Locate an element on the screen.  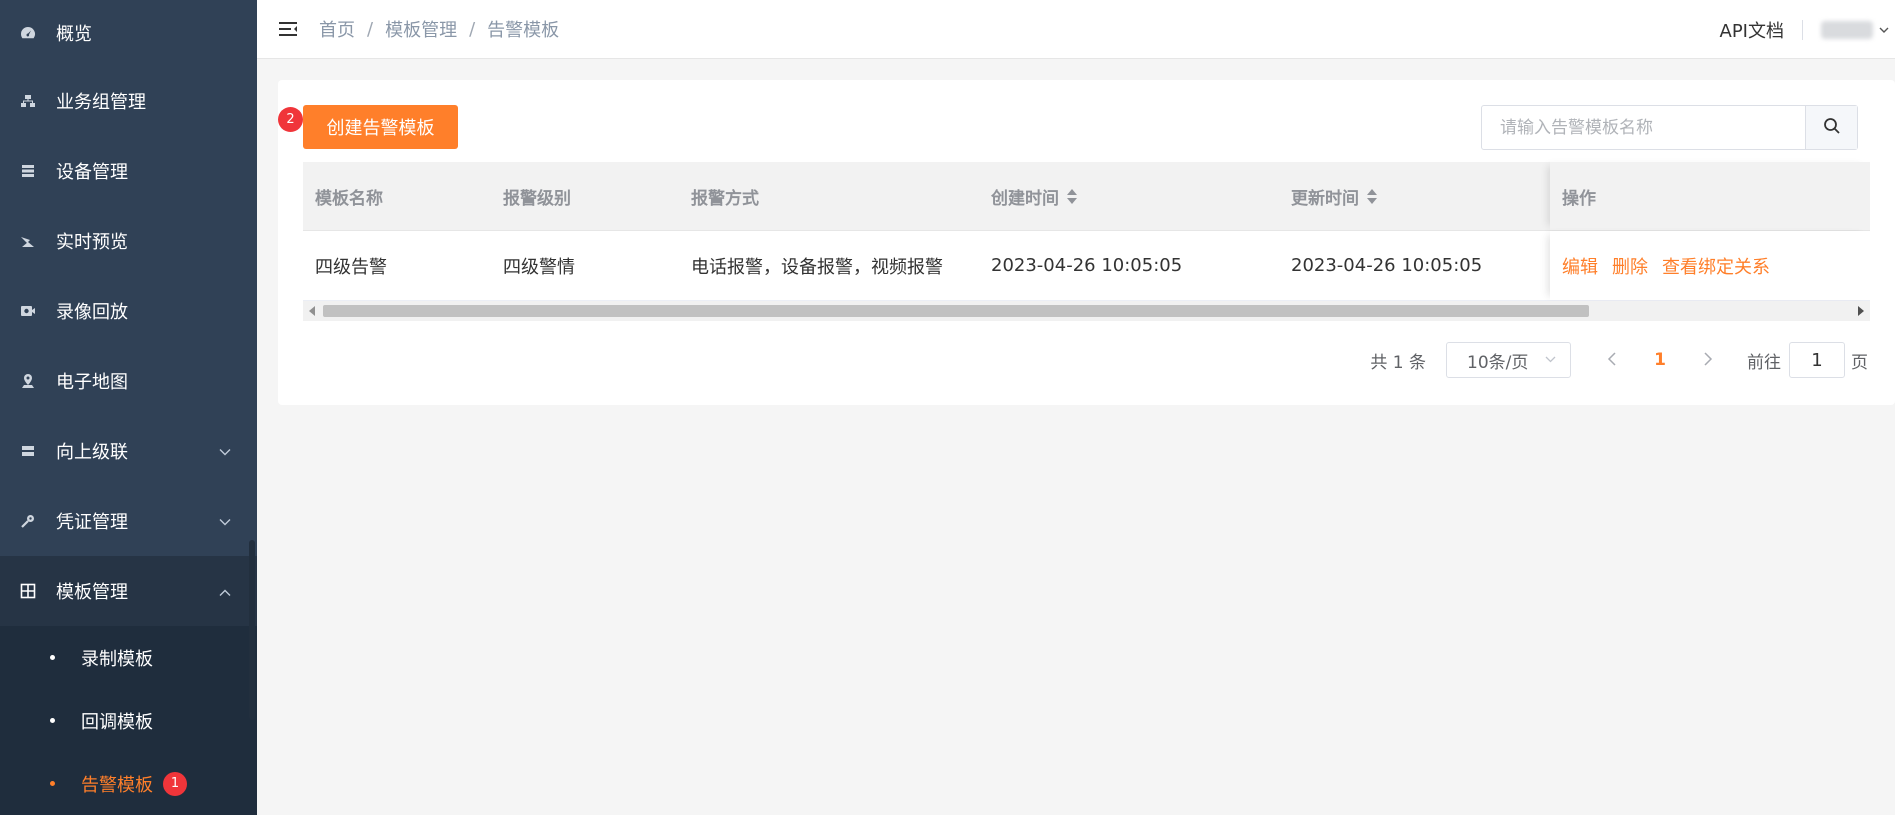
org-tree-icon is located at coordinates (28, 101).